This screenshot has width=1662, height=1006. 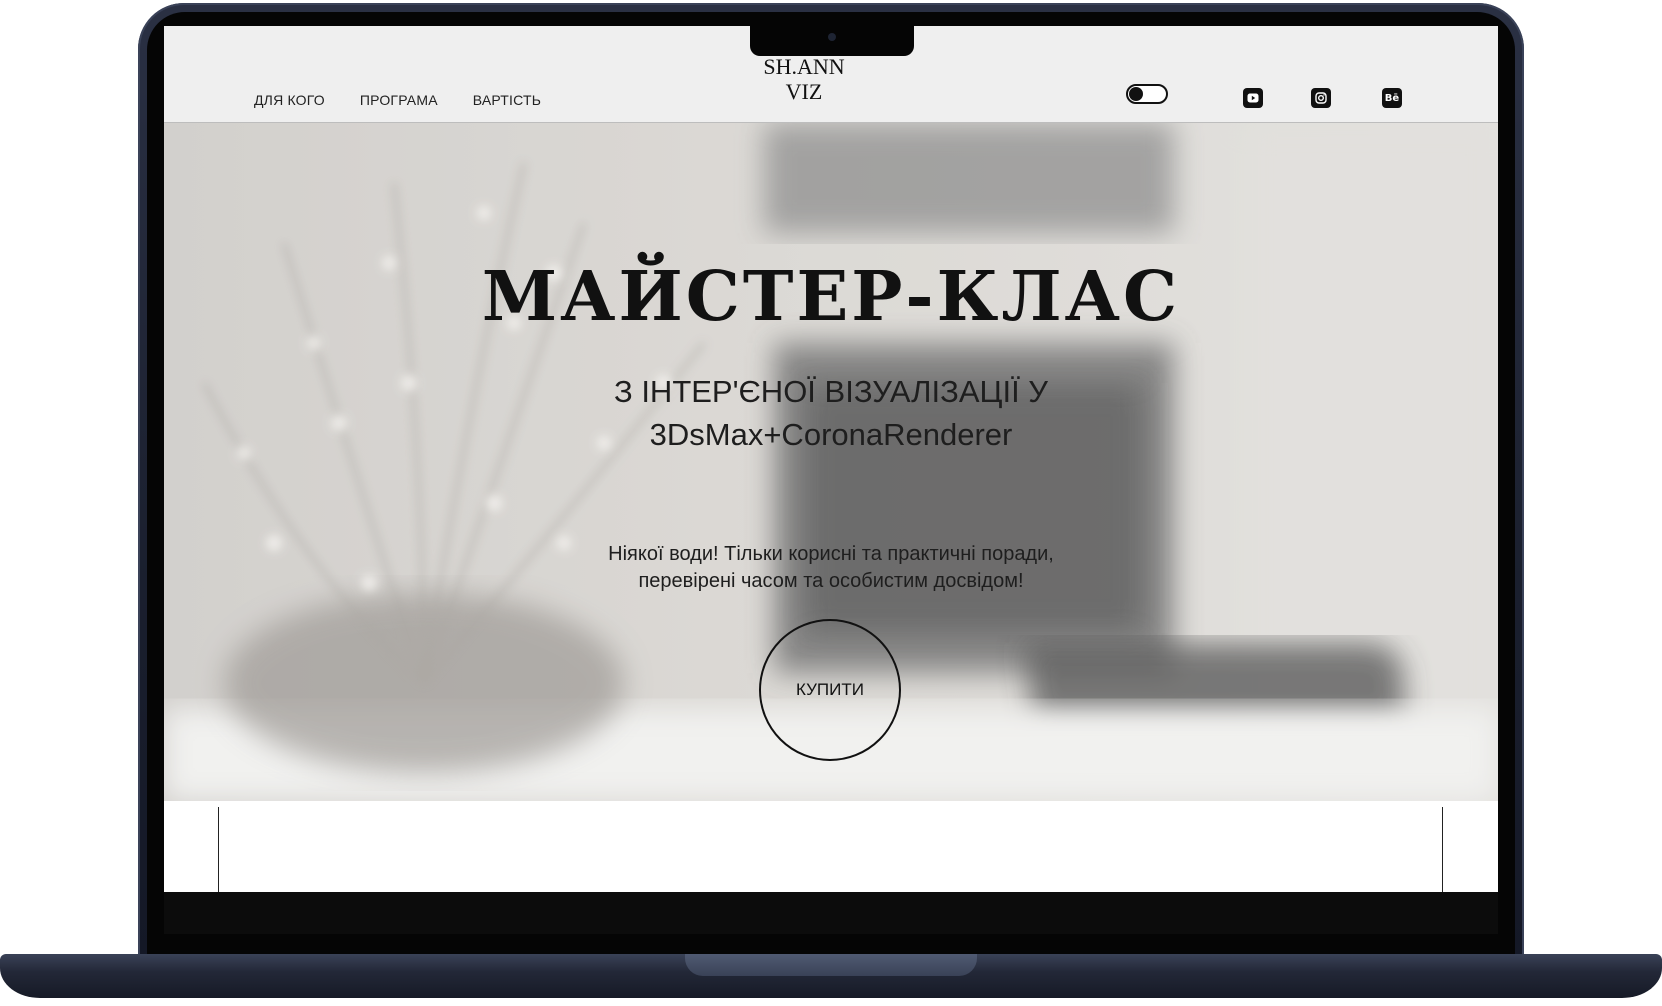 What do you see at coordinates (830, 391) in the screenshot?
I see `hero-subtitle-line-1: З ІНТЕР'ЄНОЇ ВІЗУАЛІЗАЦІЇ У` at bounding box center [830, 391].